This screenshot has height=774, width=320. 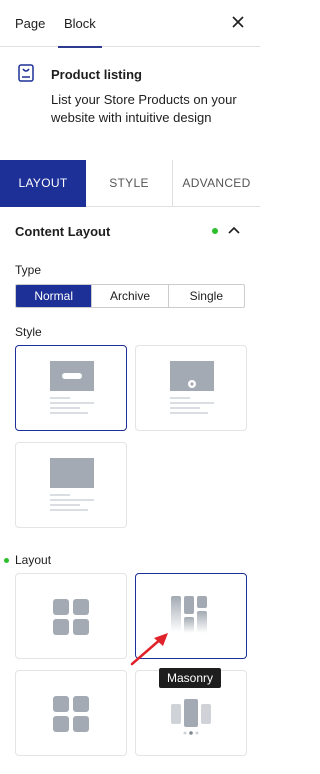 I want to click on tab-block: Block, so click(x=80, y=24).